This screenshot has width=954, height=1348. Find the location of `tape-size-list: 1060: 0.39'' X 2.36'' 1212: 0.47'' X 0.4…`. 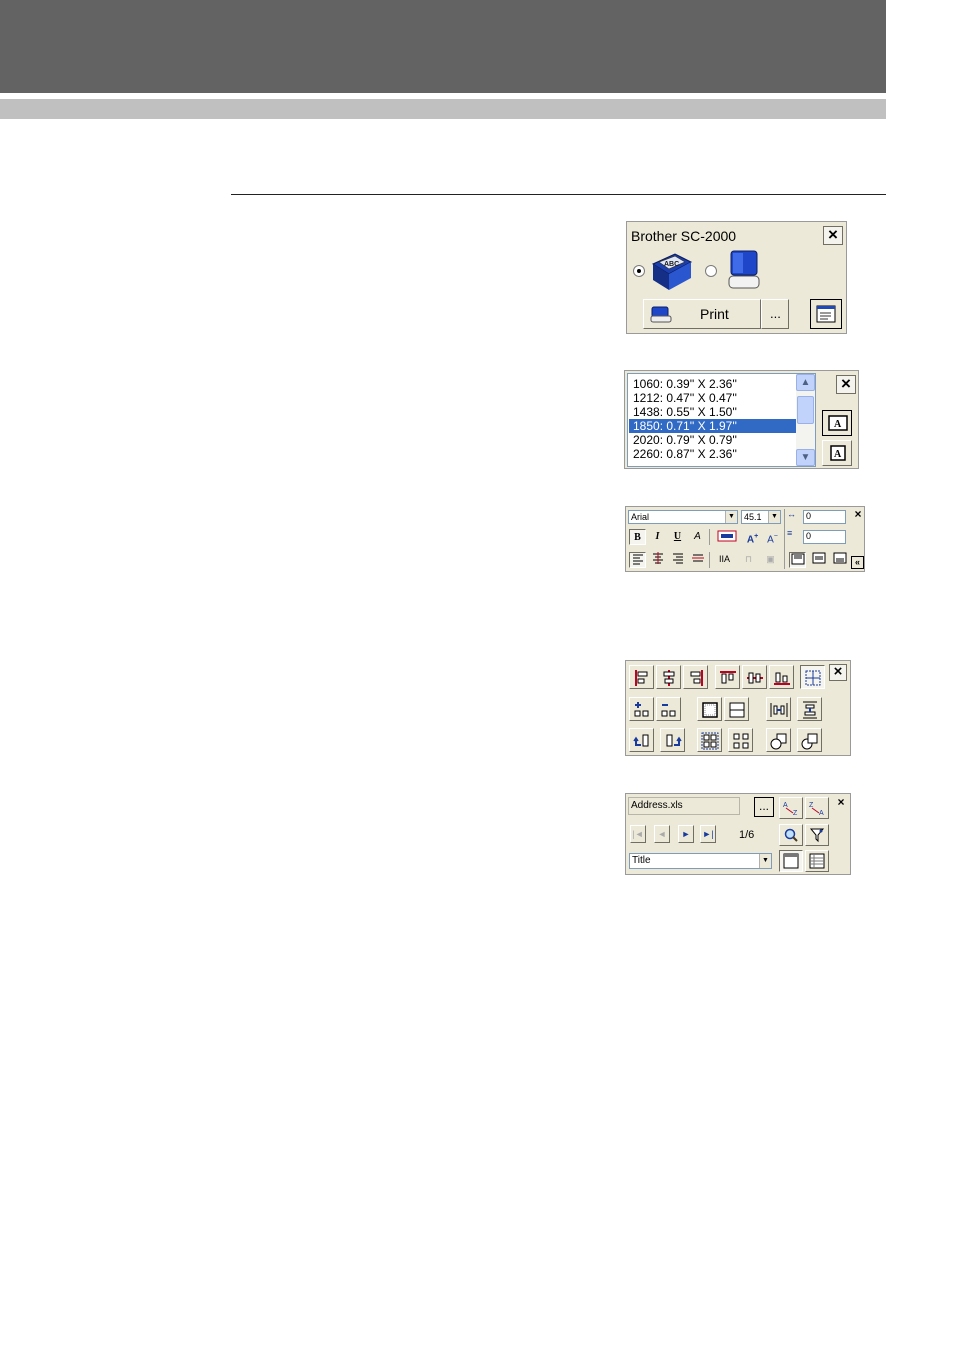

tape-size-list: 1060: 0.39'' X 2.36'' 1212: 0.47'' X 0.4… is located at coordinates (721, 420).